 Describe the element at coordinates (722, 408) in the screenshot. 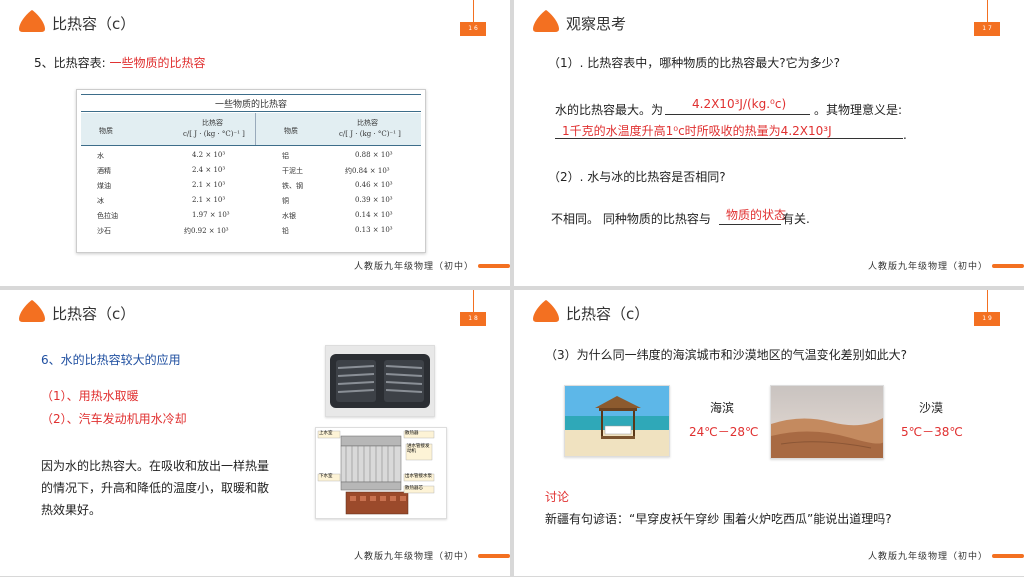

I see `coast-label: 海滨` at that location.